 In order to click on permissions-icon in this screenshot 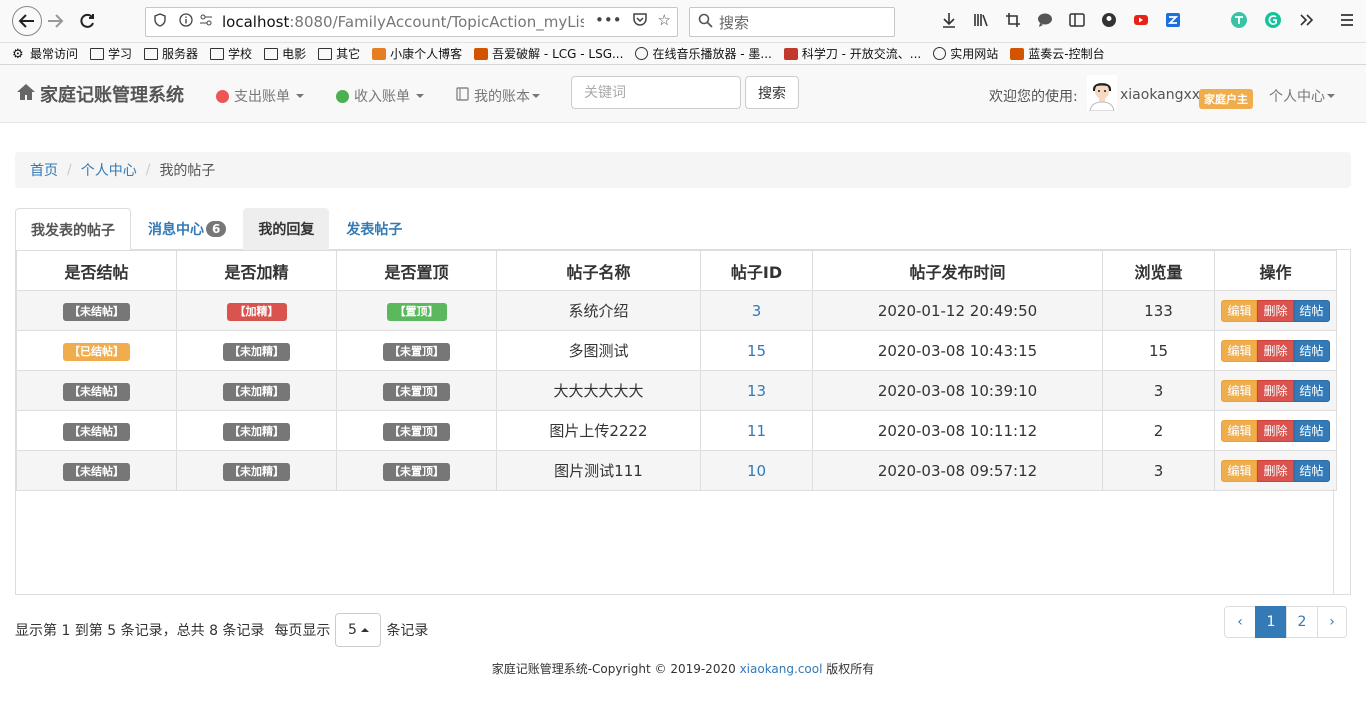, I will do `click(206, 22)`.